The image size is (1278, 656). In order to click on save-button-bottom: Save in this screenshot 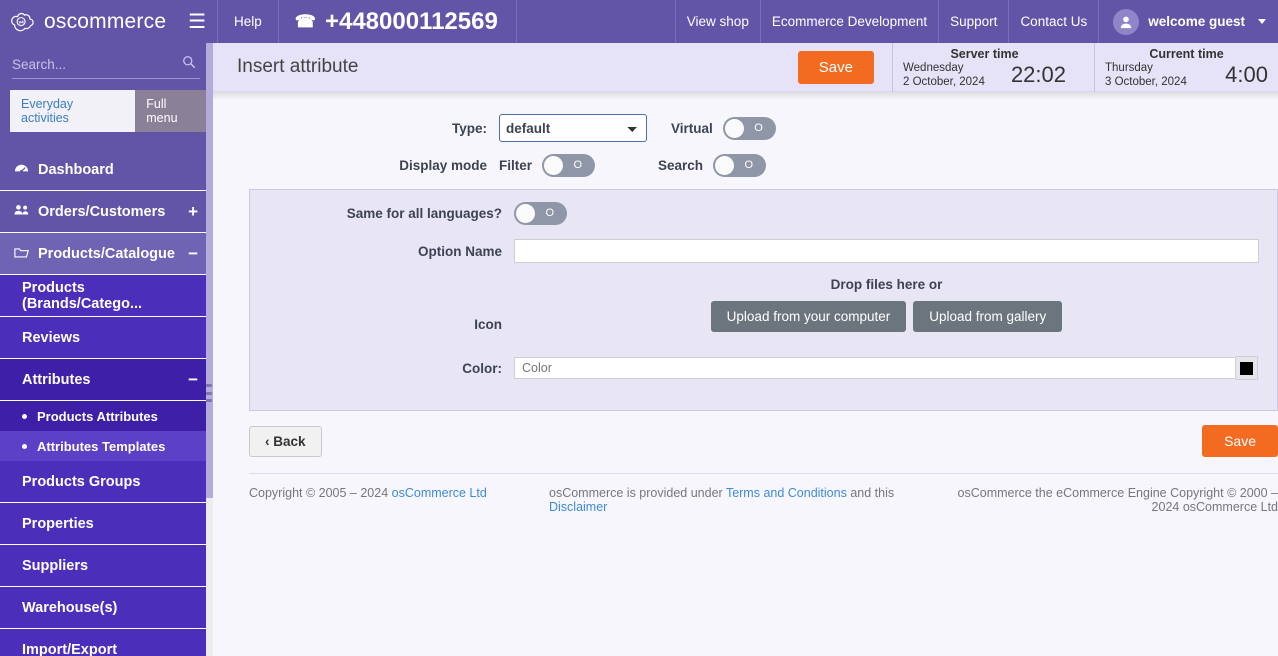, I will do `click(1240, 441)`.